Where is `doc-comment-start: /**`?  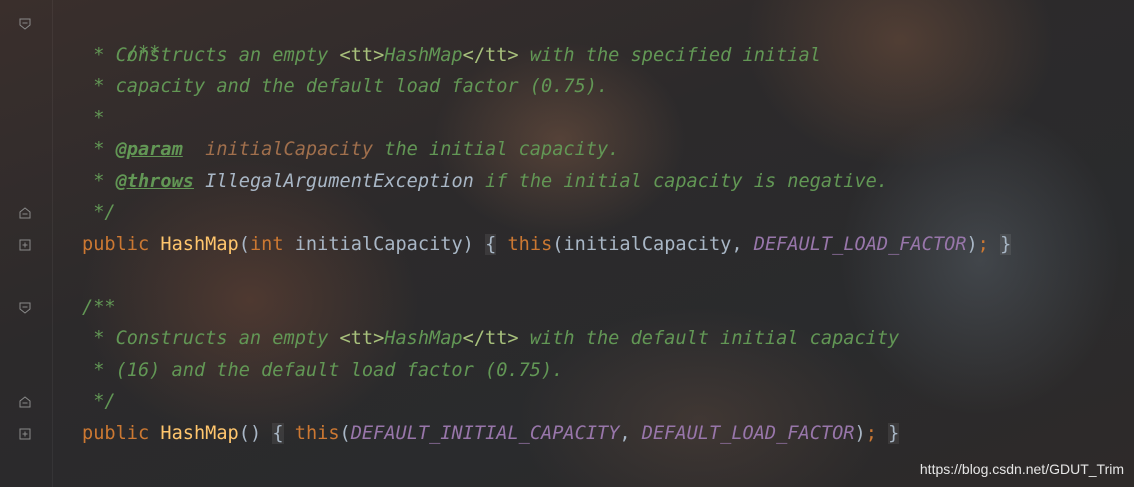
doc-comment-start: /** is located at coordinates (99, 307).